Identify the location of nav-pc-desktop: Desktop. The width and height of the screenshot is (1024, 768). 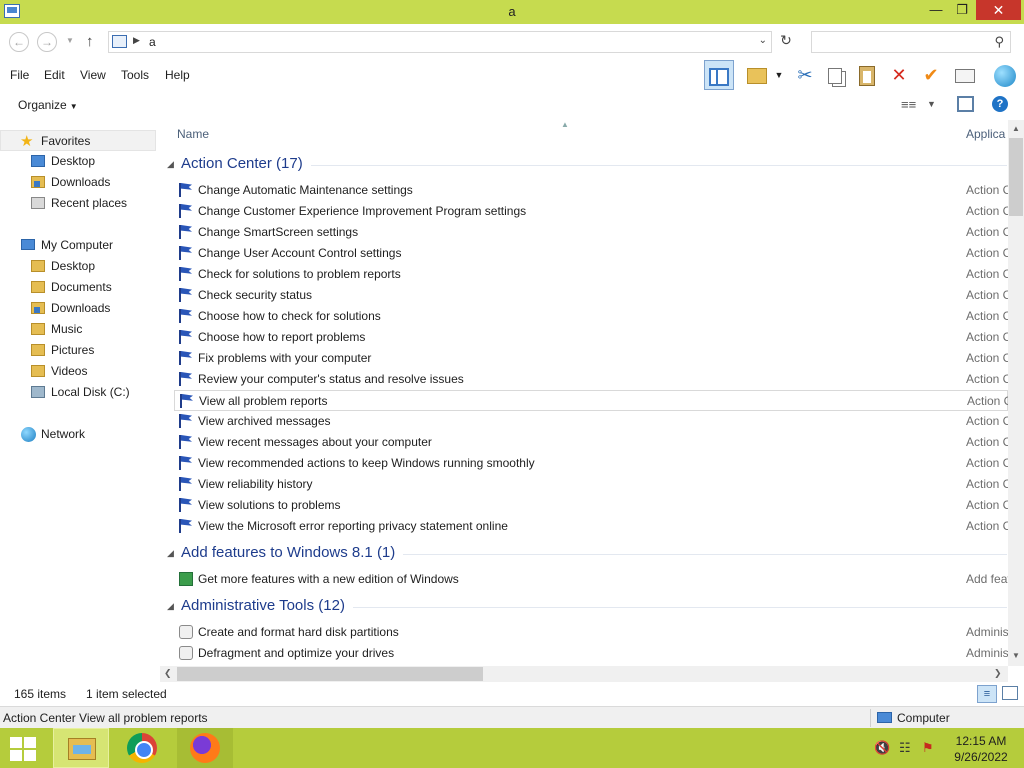
(78, 266).